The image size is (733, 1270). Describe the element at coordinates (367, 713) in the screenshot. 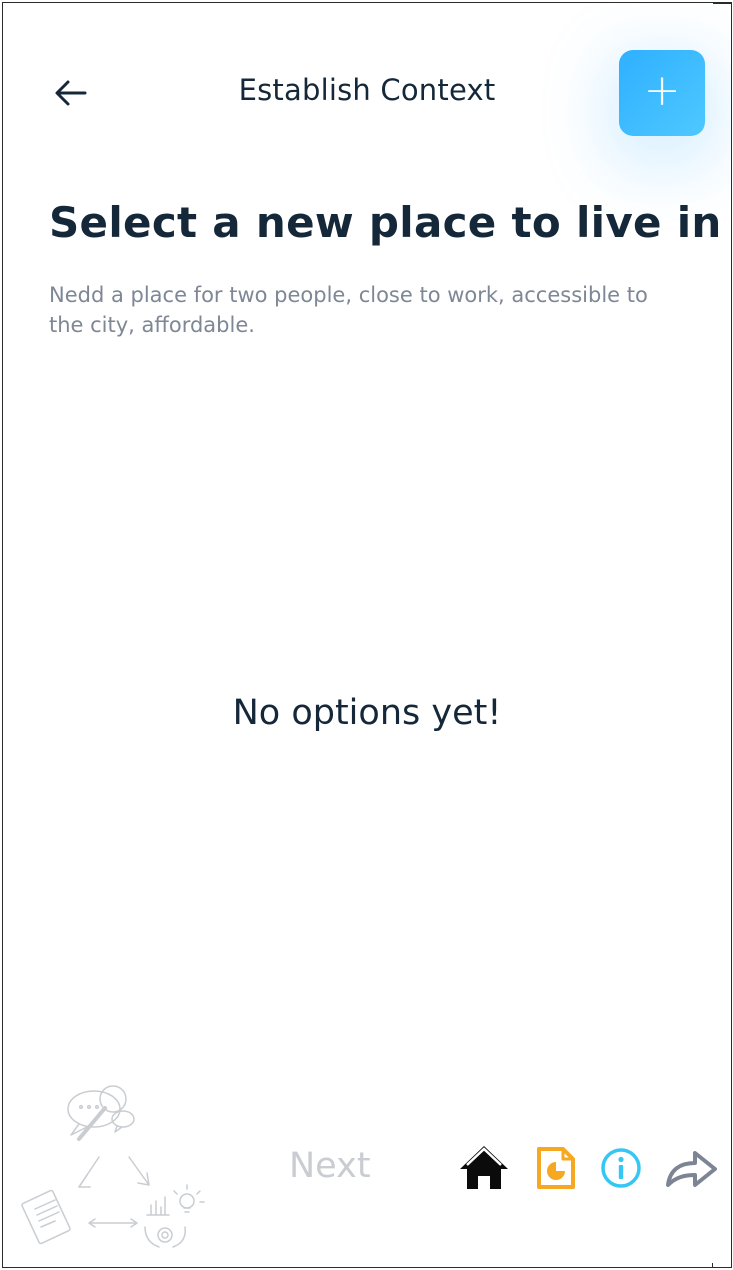

I see `empty-state-message: No options yet!` at that location.